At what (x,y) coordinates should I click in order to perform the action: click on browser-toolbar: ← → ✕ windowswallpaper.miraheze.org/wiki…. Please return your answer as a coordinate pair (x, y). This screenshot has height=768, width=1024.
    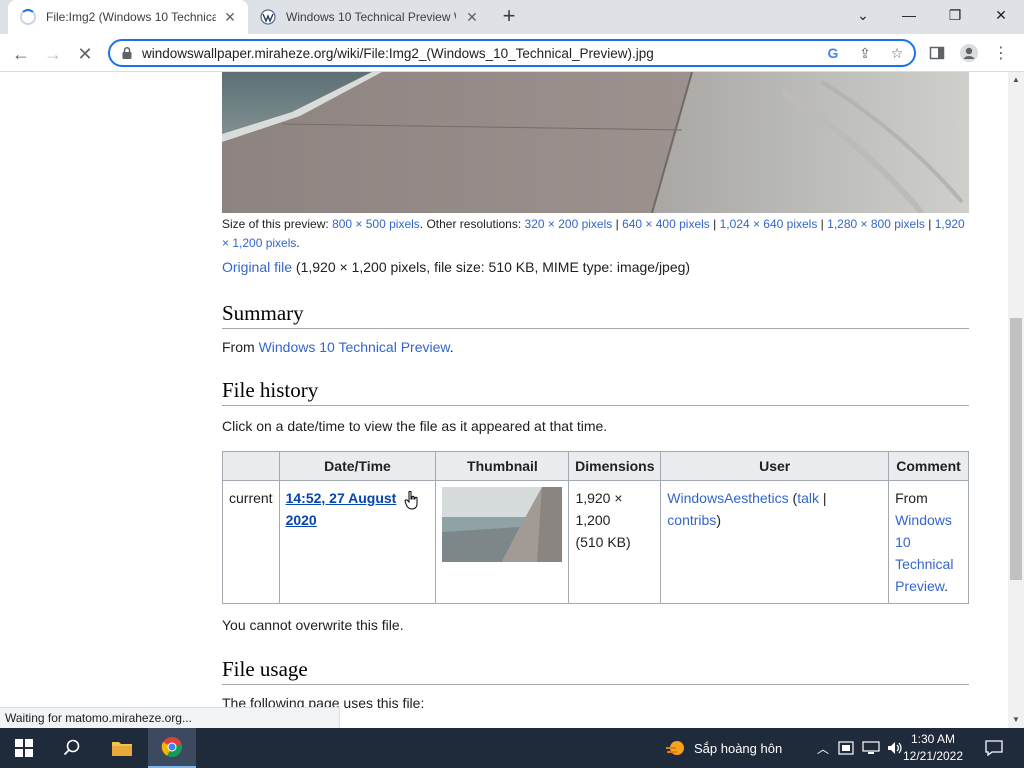
    Looking at the image, I should click on (512, 53).